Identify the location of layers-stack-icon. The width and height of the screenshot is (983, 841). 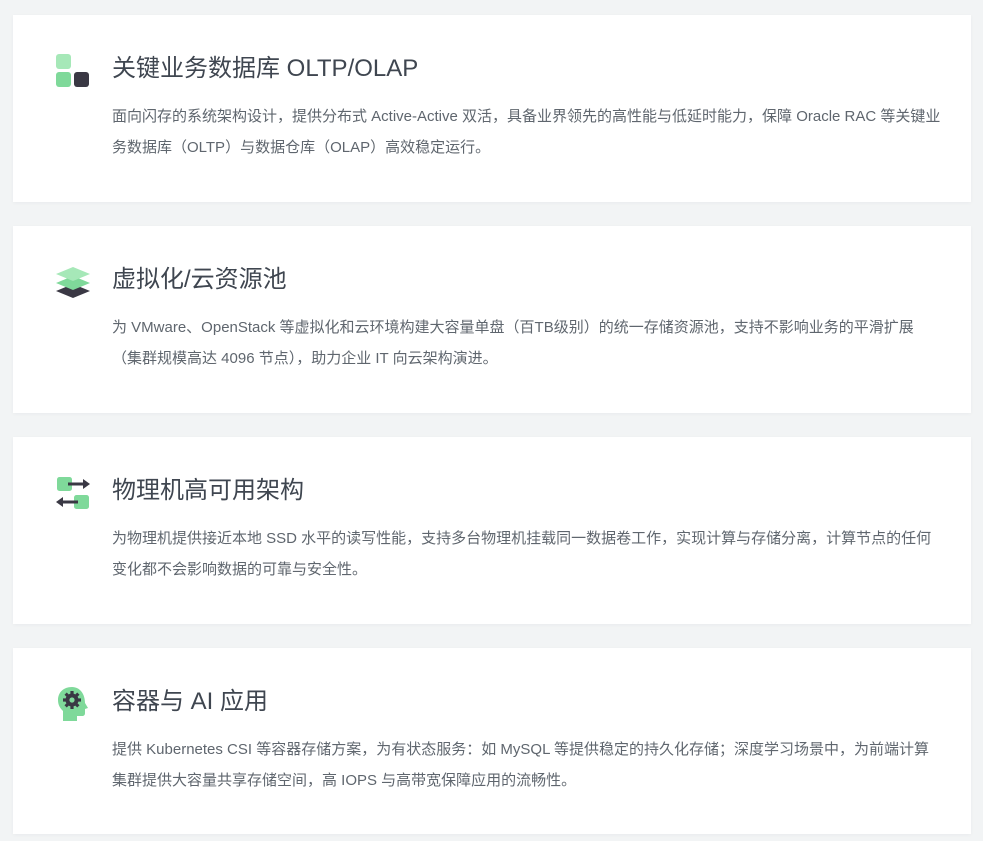
(73, 282).